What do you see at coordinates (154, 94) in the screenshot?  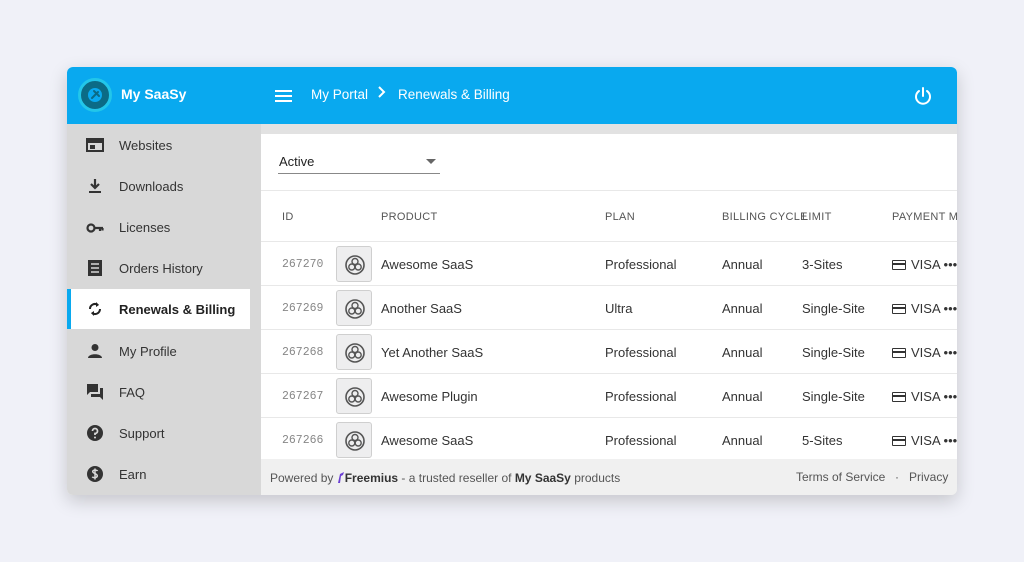 I see `app-title: My SaaSy` at bounding box center [154, 94].